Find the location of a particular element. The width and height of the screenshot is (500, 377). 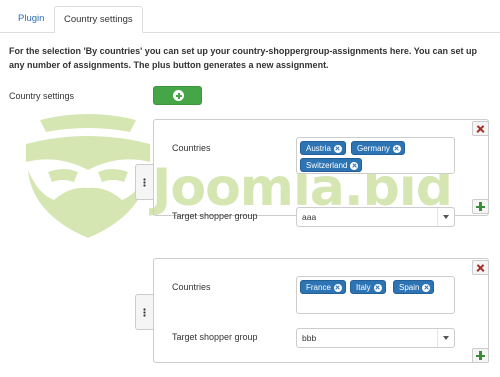

countries-multiselect: France Italy Spain is located at coordinates (375, 295).